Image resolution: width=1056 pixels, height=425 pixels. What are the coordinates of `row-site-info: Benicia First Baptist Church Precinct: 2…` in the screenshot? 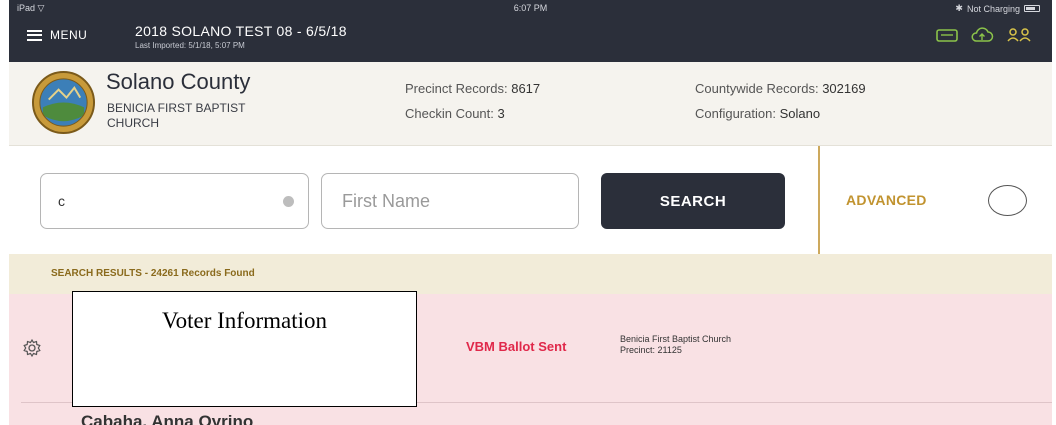 It's located at (675, 345).